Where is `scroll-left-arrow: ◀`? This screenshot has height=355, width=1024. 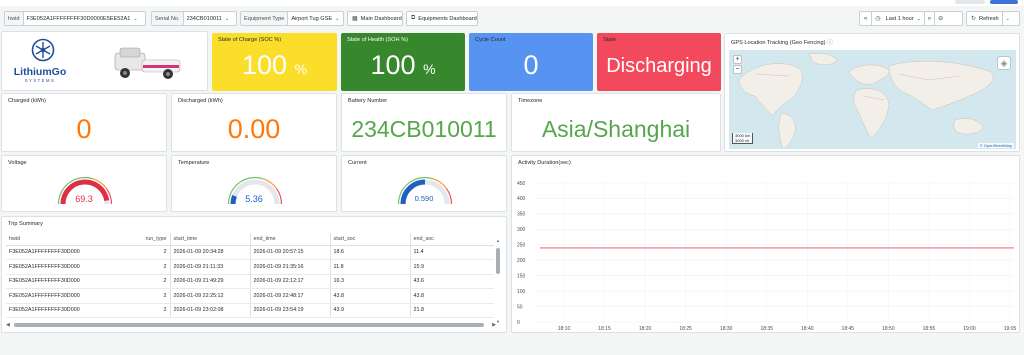 scroll-left-arrow: ◀ is located at coordinates (8, 325).